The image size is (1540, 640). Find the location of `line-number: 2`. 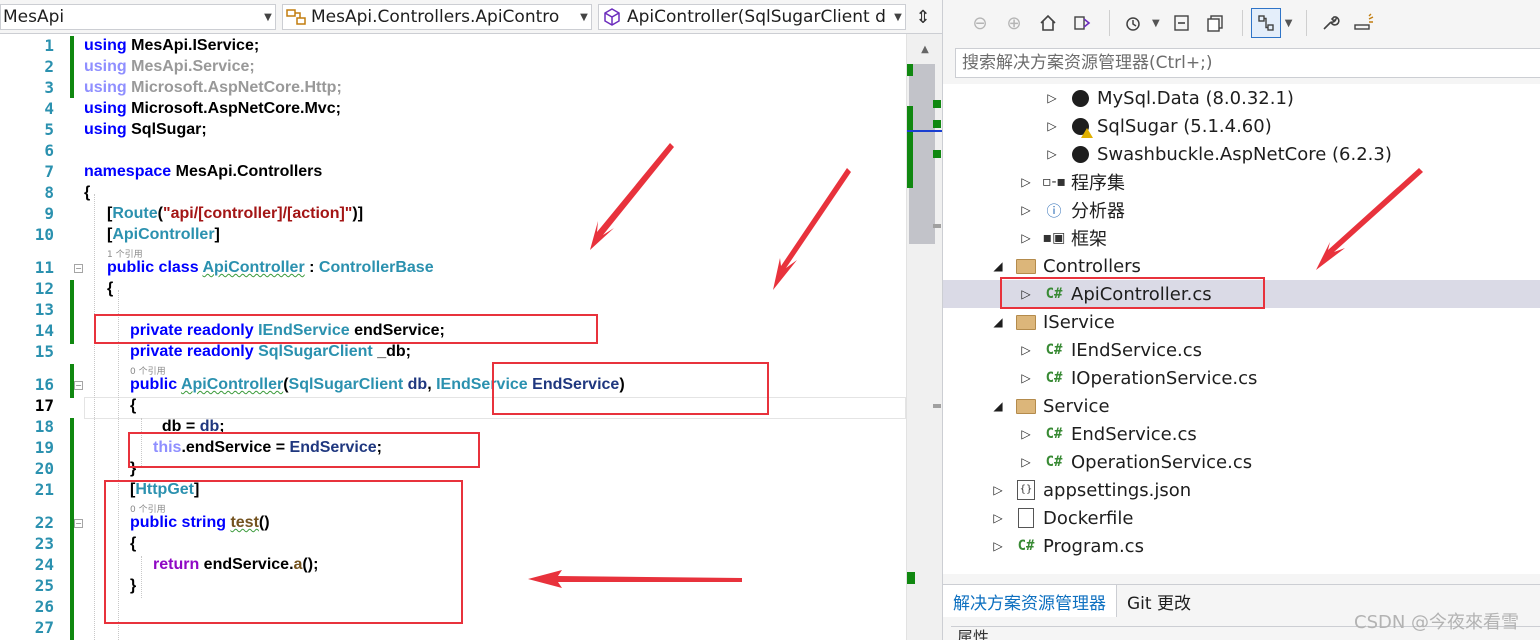

line-number: 2 is located at coordinates (49, 66).